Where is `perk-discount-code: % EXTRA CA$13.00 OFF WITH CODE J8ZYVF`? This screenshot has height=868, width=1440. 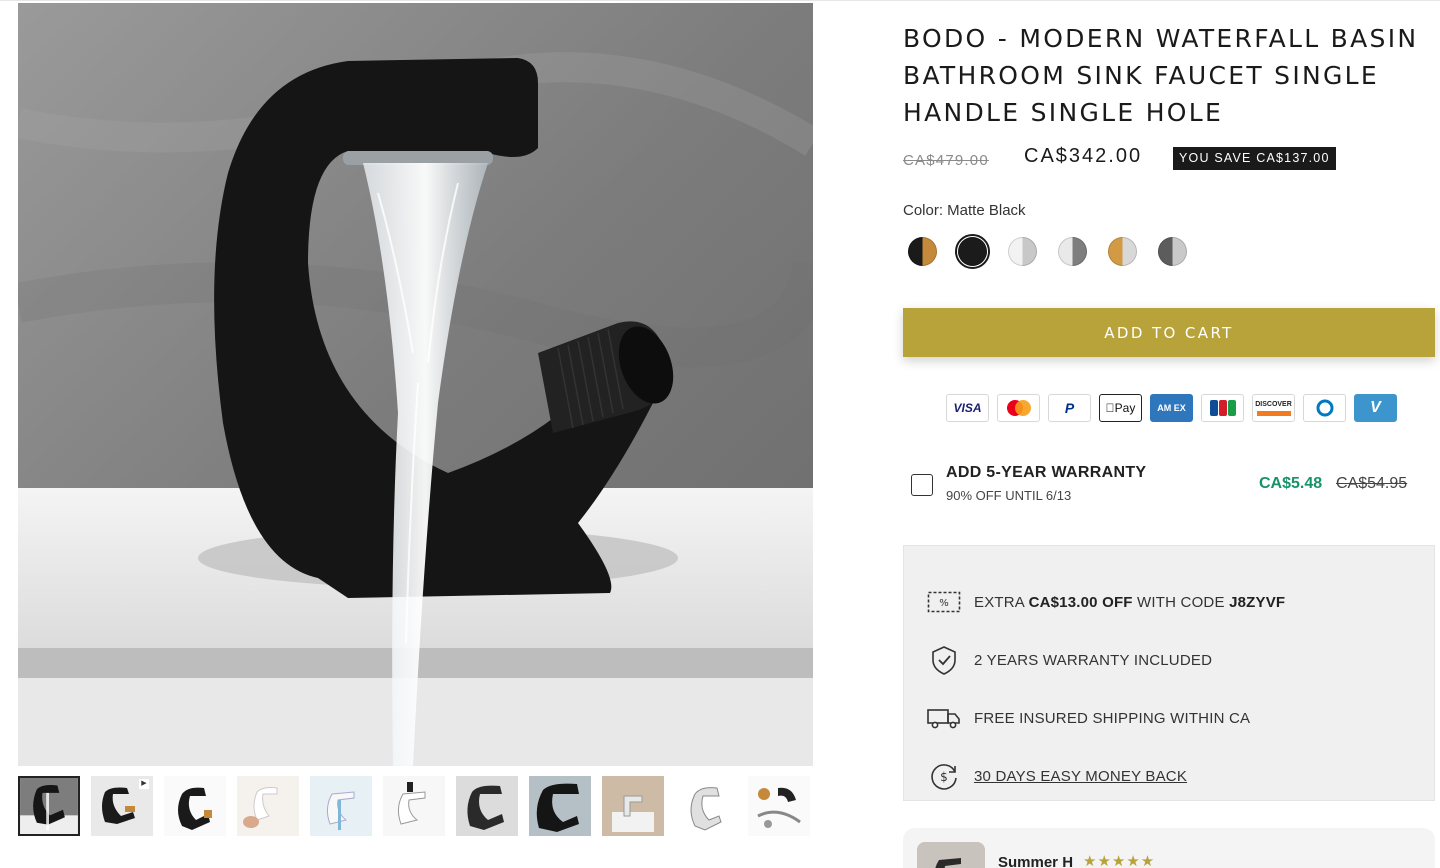 perk-discount-code: % EXTRA CA$13.00 OFF WITH CODE J8ZYVF is located at coordinates (1171, 602).